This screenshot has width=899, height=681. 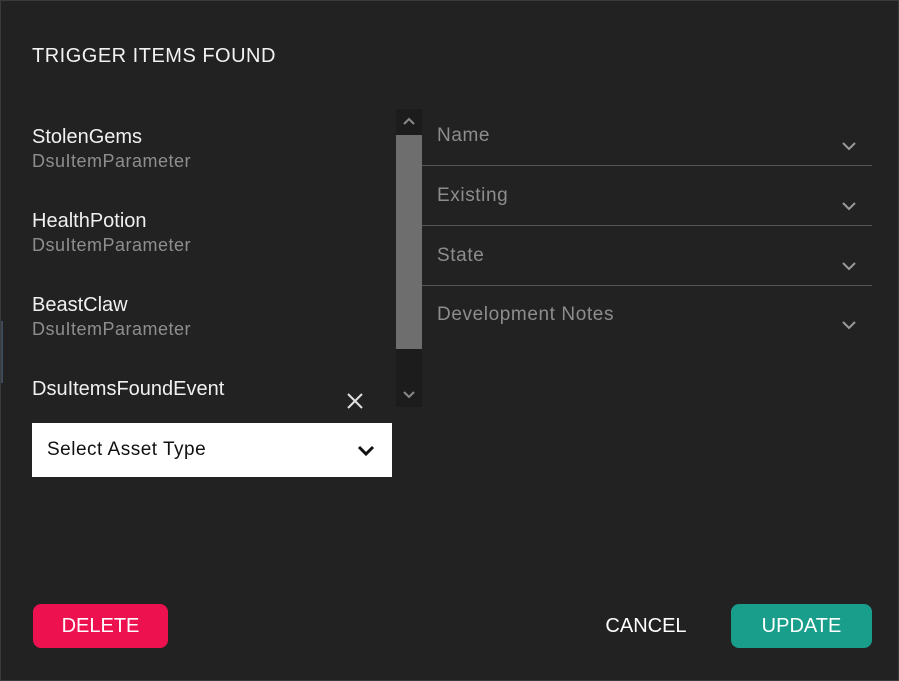 What do you see at coordinates (464, 135) in the screenshot?
I see `name-field-label: Name` at bounding box center [464, 135].